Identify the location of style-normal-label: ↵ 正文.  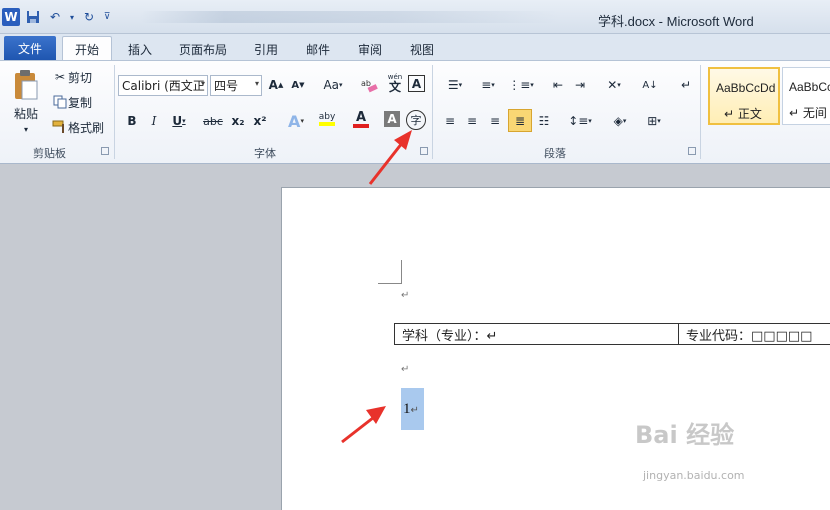
(743, 114).